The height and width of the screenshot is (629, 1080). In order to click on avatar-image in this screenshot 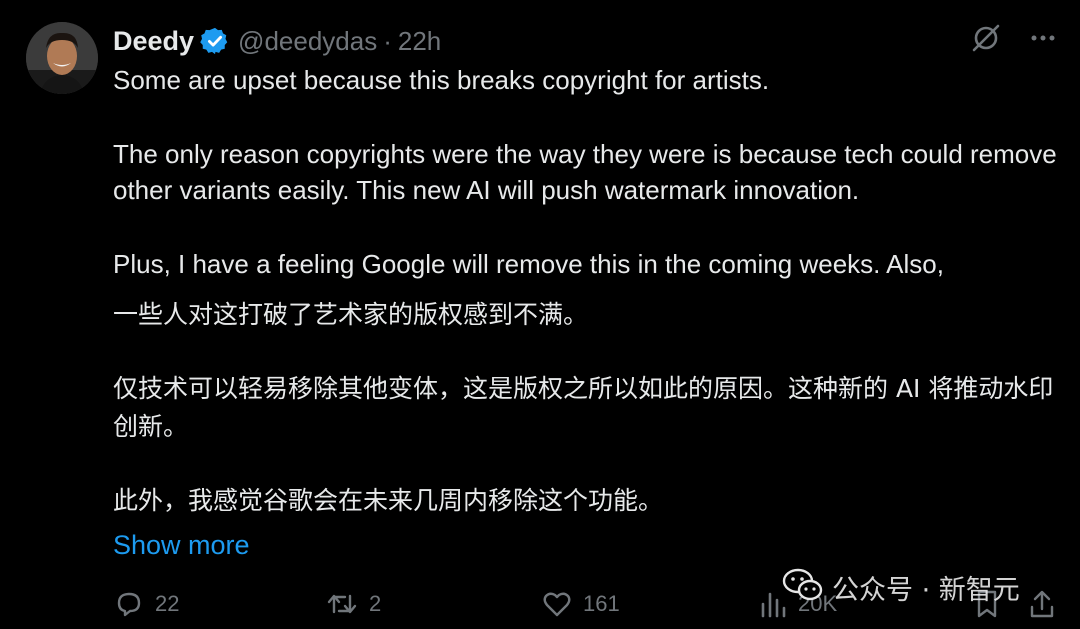, I will do `click(62, 58)`.